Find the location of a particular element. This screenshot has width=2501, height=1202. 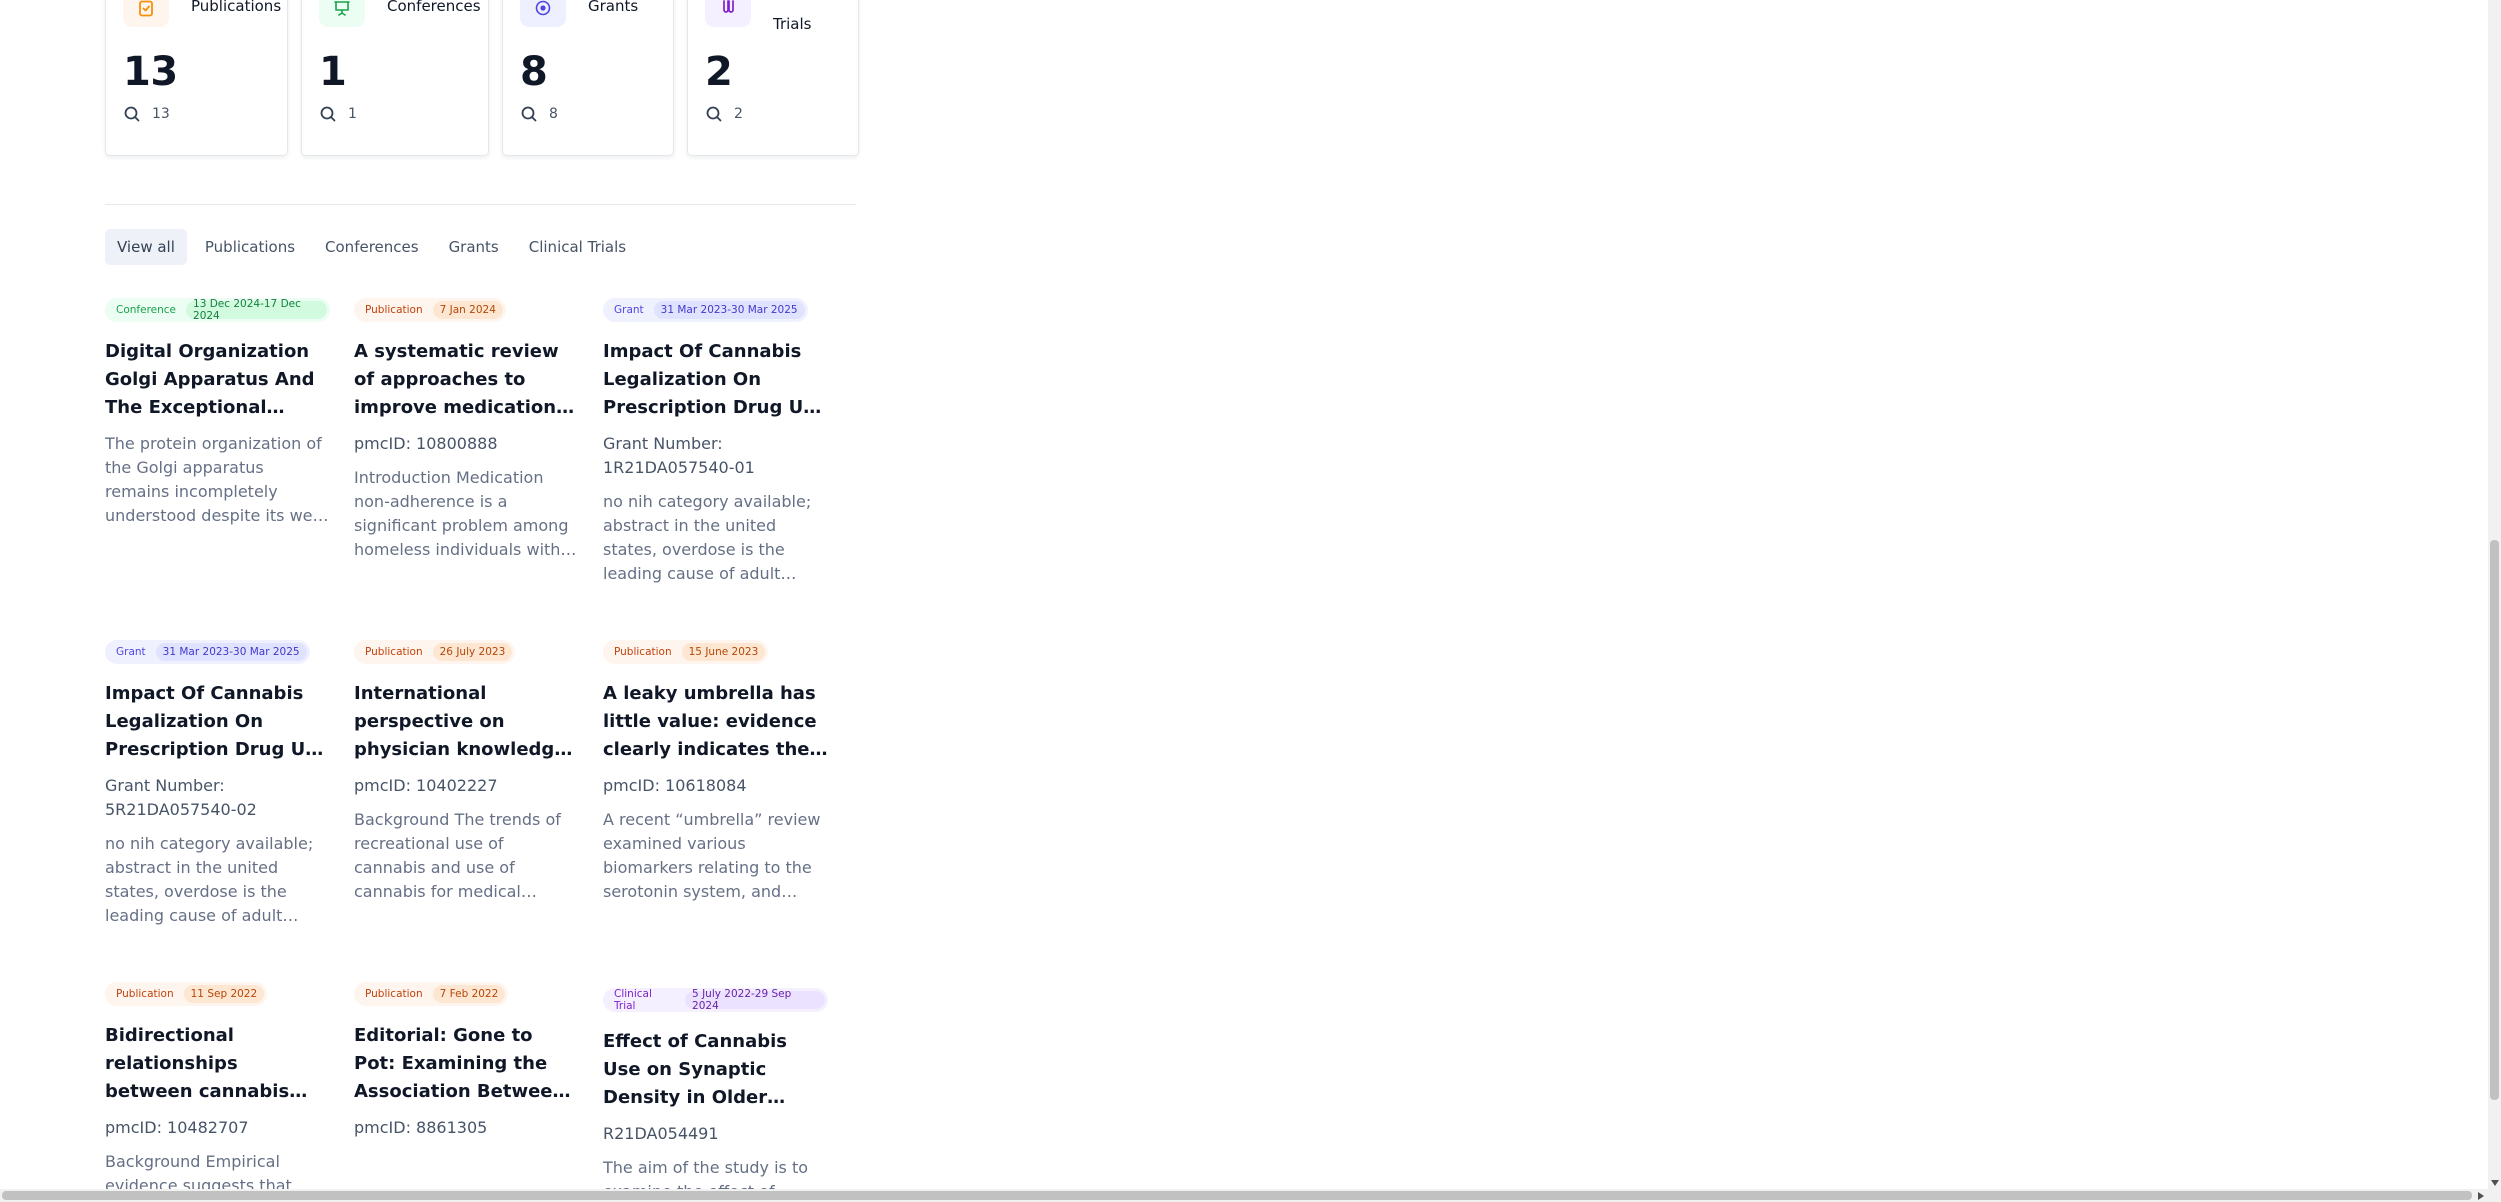

date-badge: 15 June 2023 is located at coordinates (723, 652).